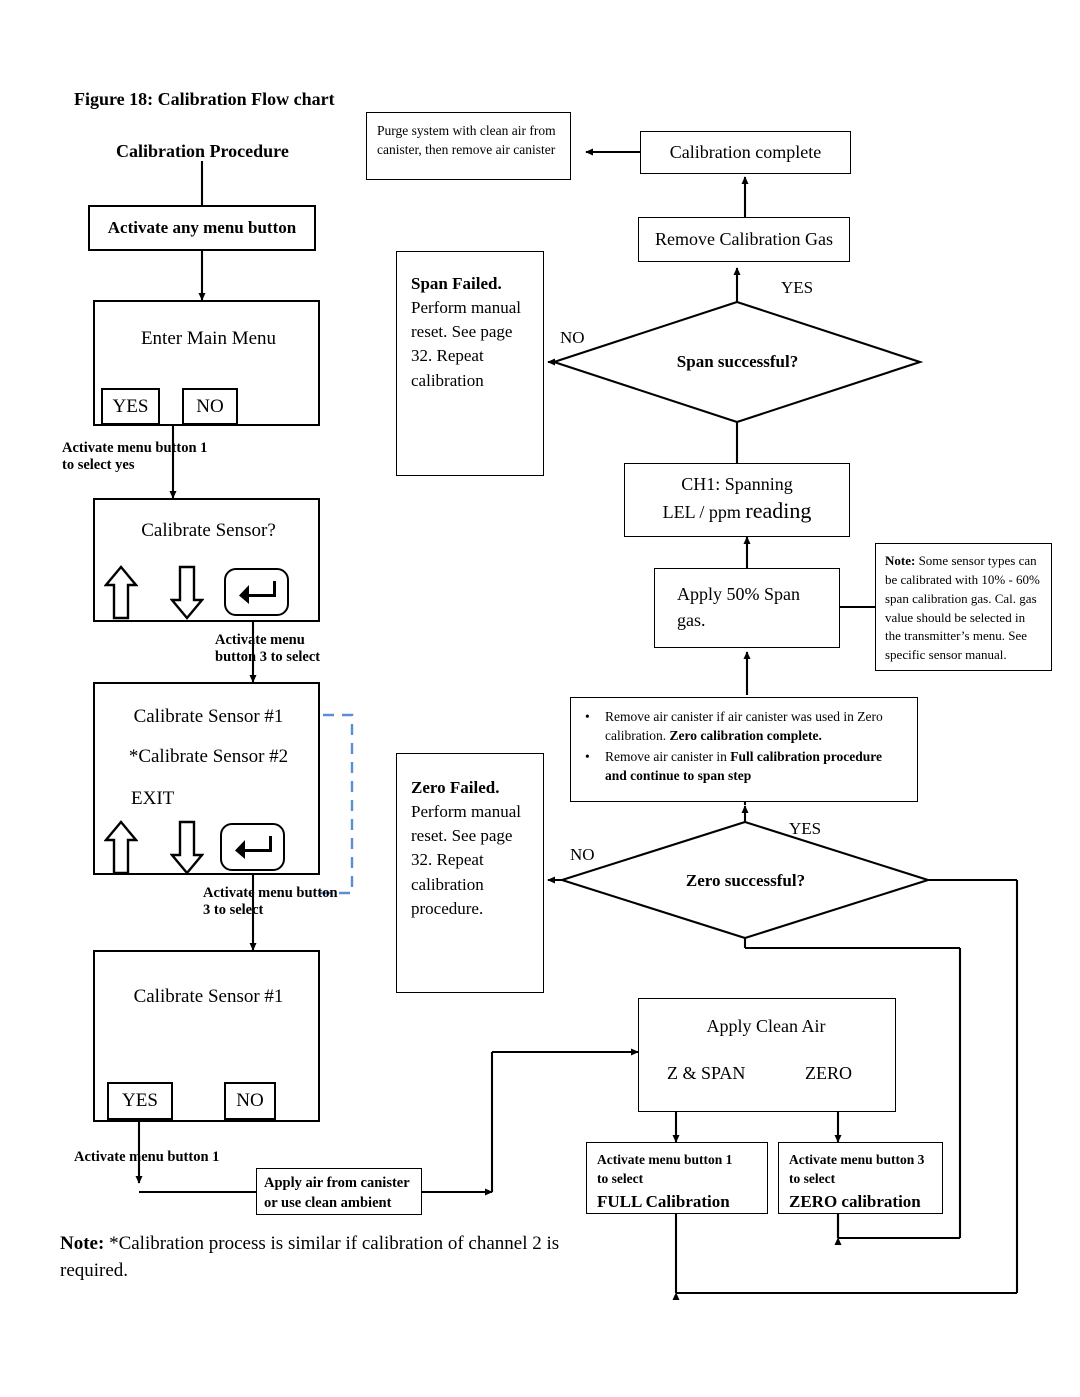 The image size is (1080, 1397). Describe the element at coordinates (737, 361) in the screenshot. I see `span-successful-label: Span successful?` at that location.